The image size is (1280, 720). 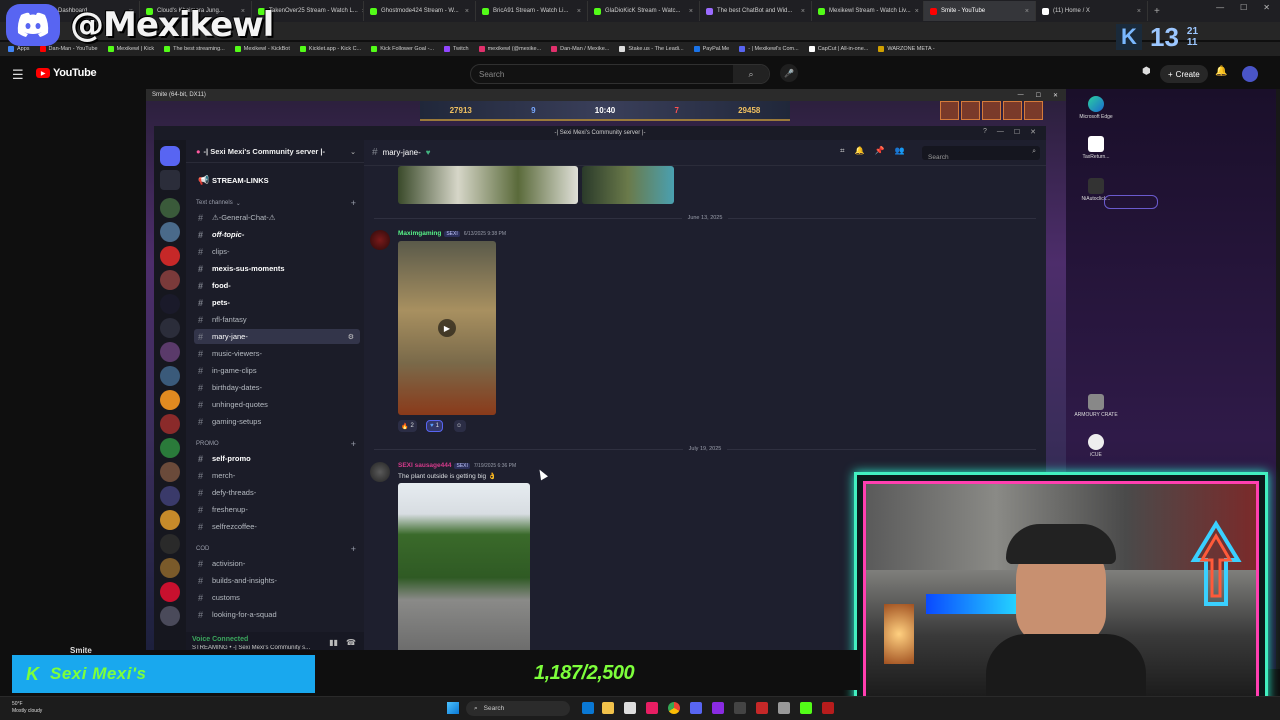 I want to click on taskbar-search: ⌕ Search, so click(x=518, y=708).